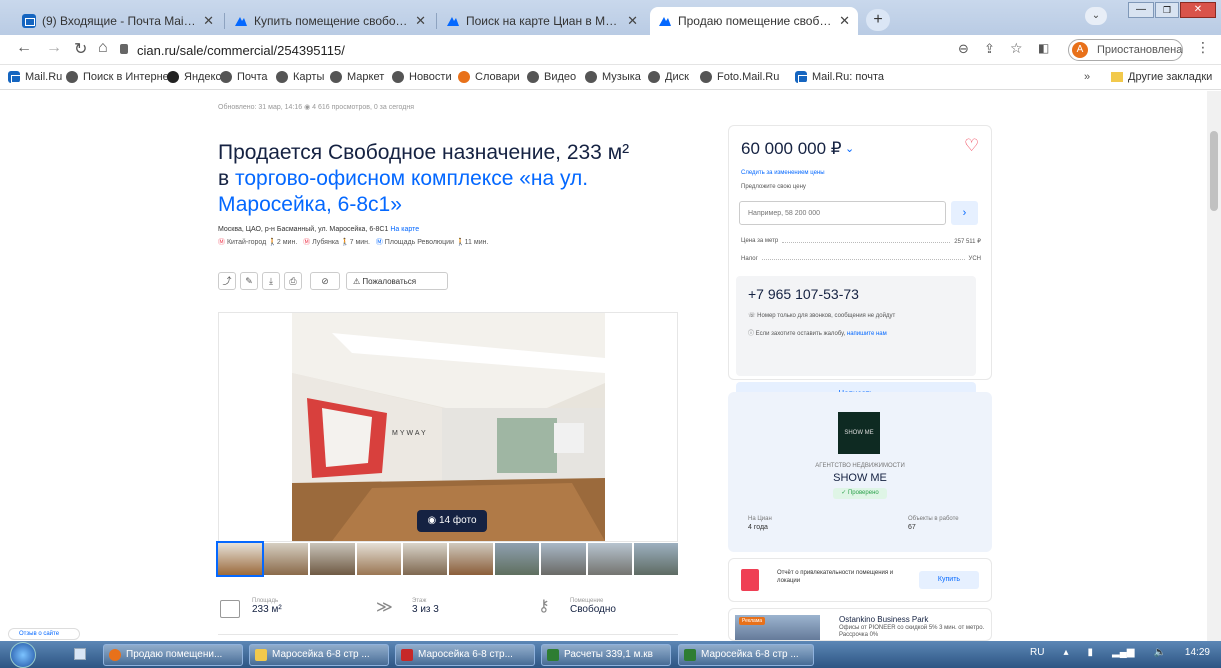 The height and width of the screenshot is (668, 1221). I want to click on network-icon: ▮, so click(1090, 652).